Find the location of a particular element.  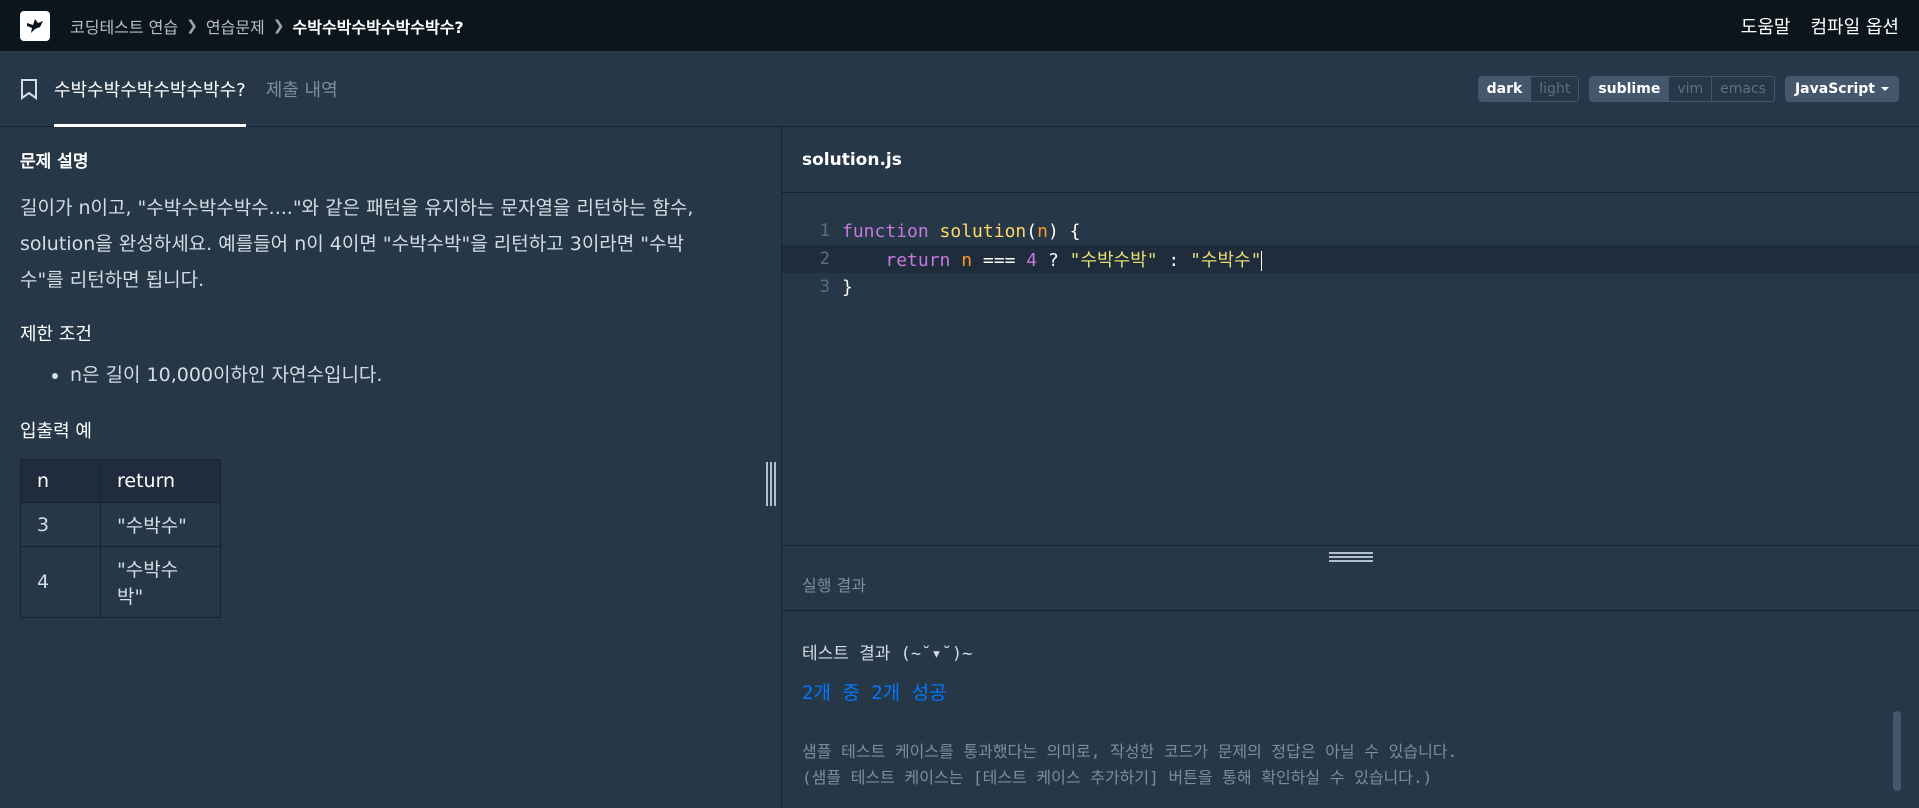

constraints-list: n은 길이 10,000이하인 자연수입니다. is located at coordinates (415, 373).